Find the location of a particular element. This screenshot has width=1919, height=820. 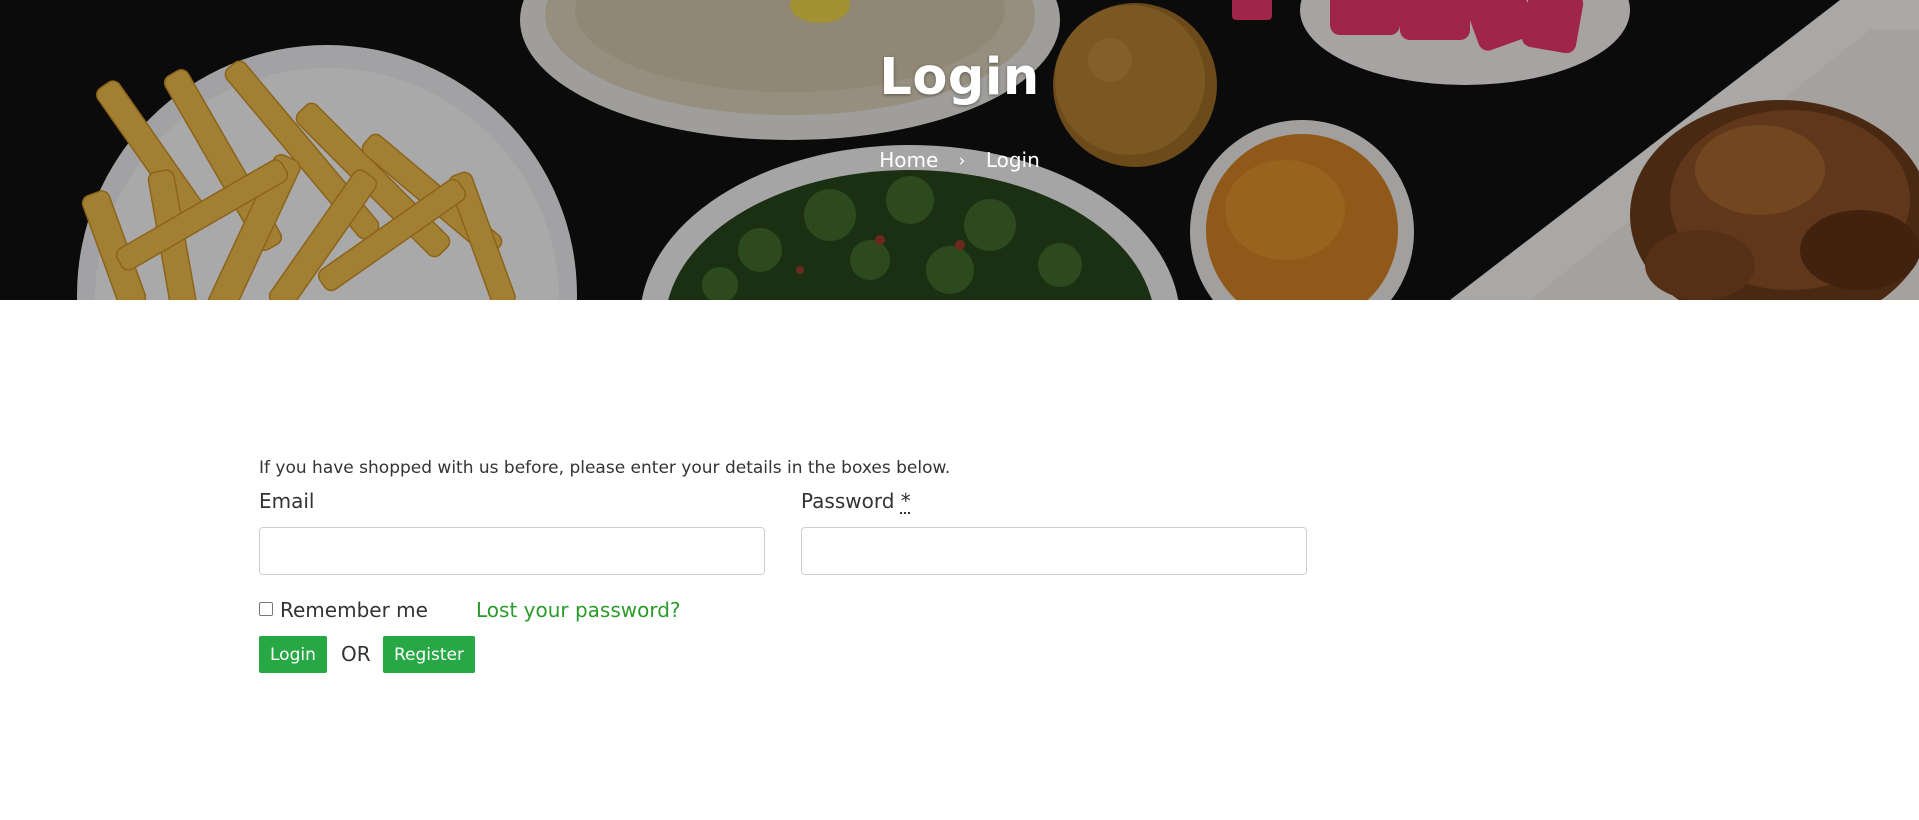

remember-me: Remember me is located at coordinates (343, 610).